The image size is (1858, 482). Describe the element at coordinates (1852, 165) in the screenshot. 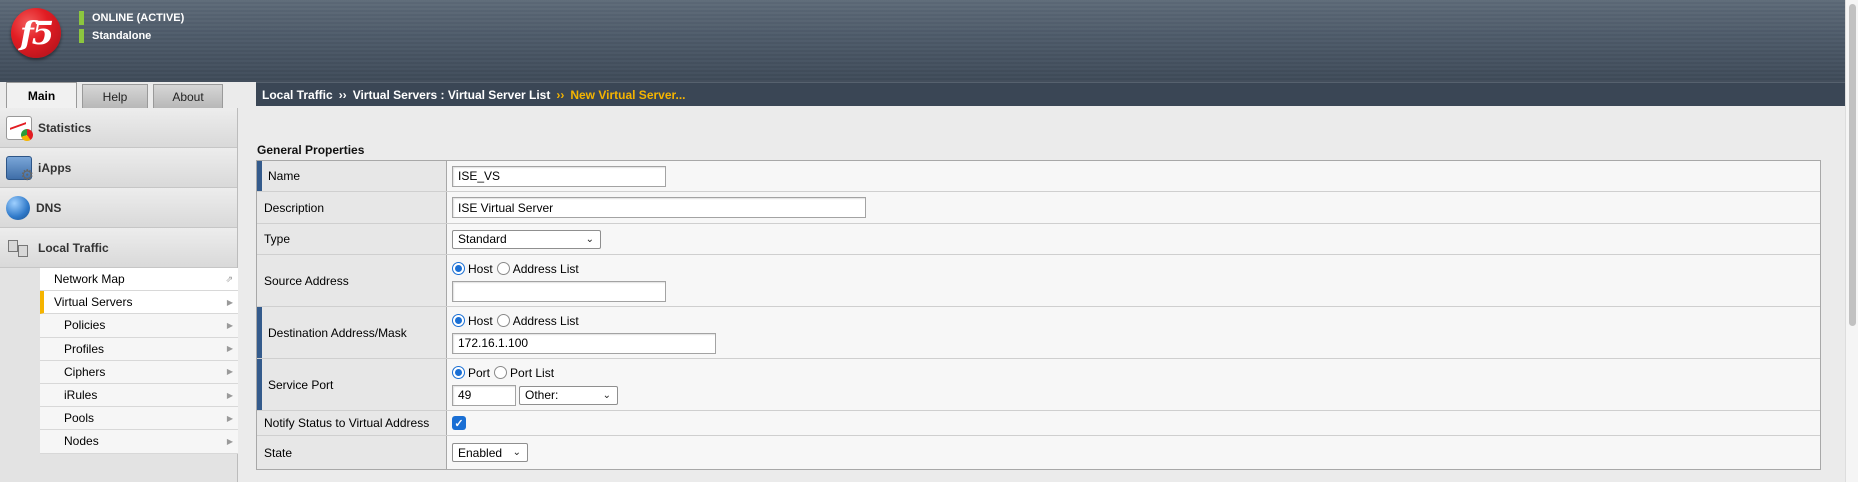

I see `scrollbar-thumb` at that location.